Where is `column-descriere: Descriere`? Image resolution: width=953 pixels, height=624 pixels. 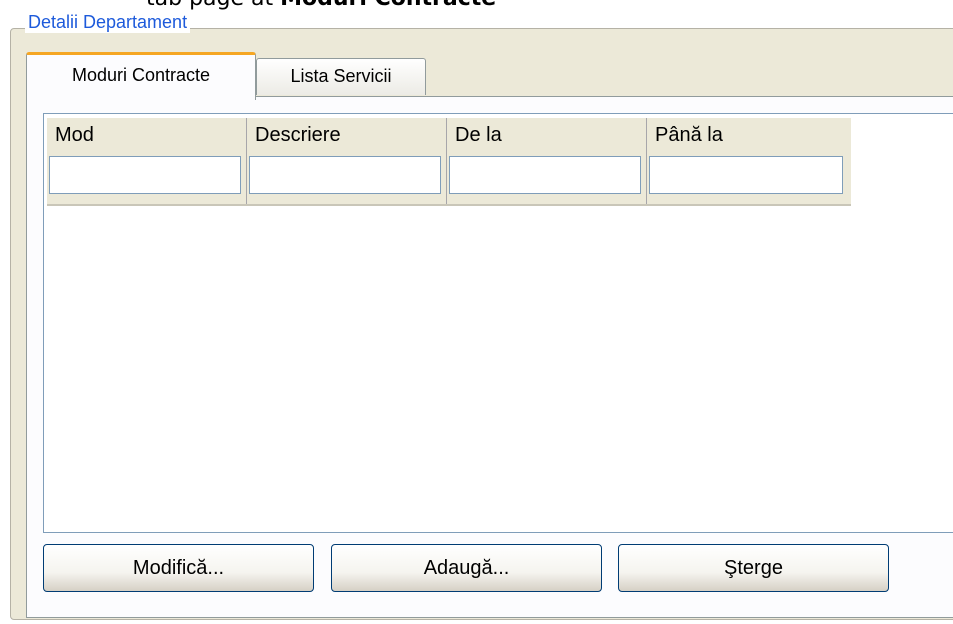 column-descriere: Descriere is located at coordinates (347, 161).